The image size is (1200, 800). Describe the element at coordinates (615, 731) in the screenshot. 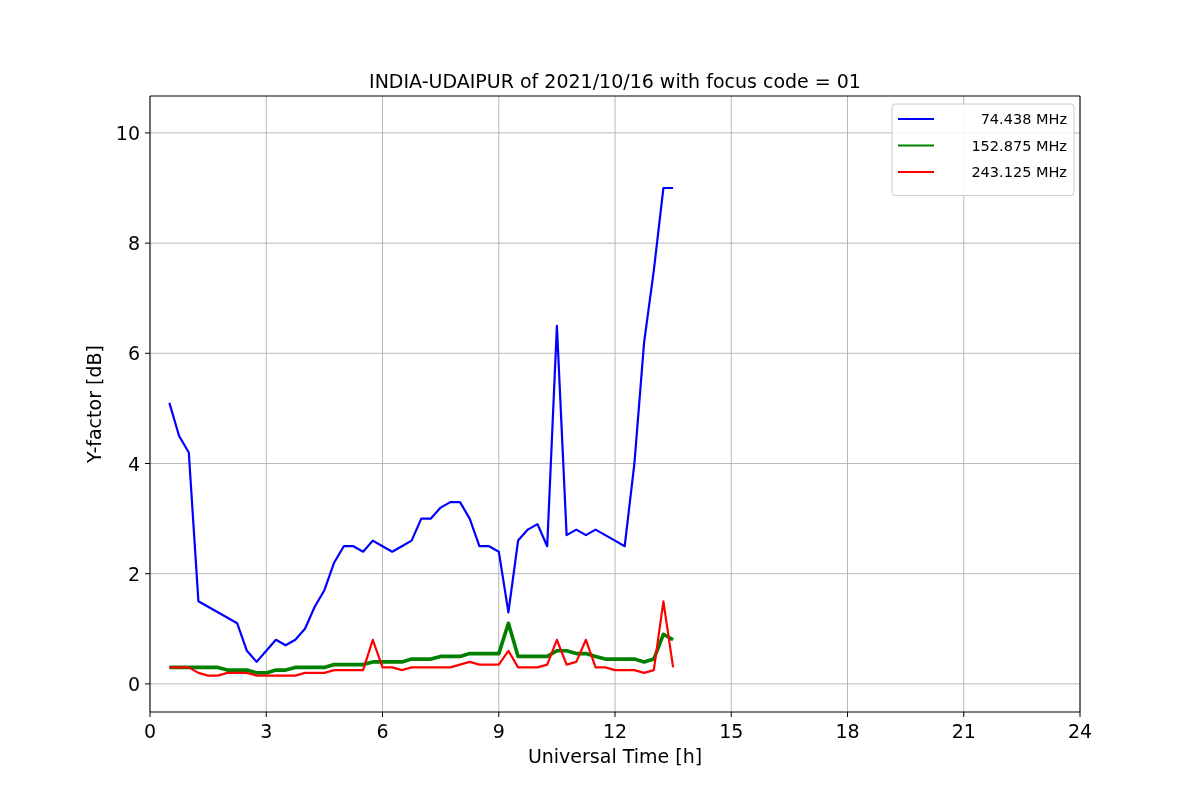

I see `x-tick-label: 12` at that location.